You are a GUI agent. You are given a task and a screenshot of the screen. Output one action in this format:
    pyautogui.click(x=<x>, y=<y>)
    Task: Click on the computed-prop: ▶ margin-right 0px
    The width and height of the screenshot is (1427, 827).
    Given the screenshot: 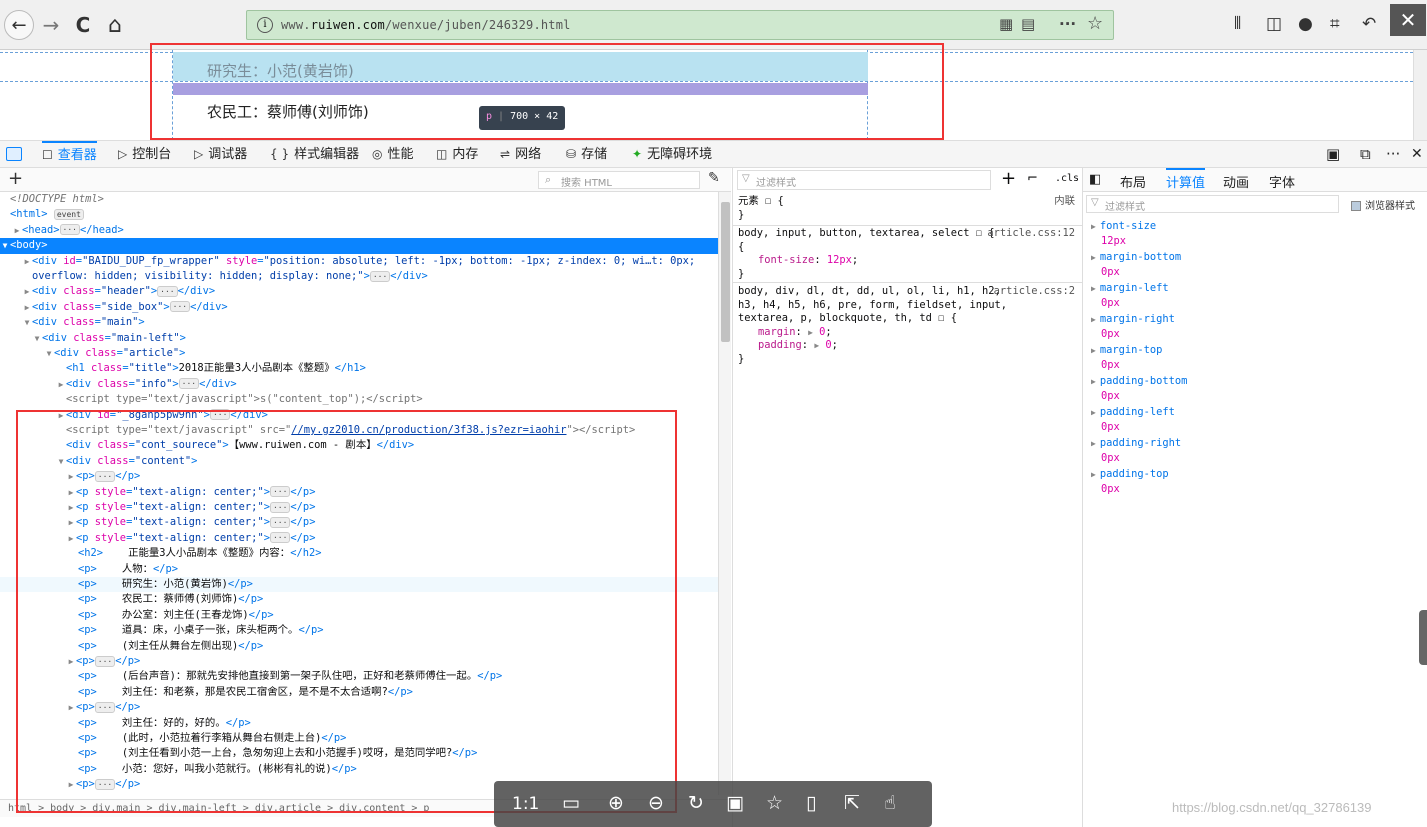 What is the action you would take?
    pyautogui.click(x=1133, y=326)
    